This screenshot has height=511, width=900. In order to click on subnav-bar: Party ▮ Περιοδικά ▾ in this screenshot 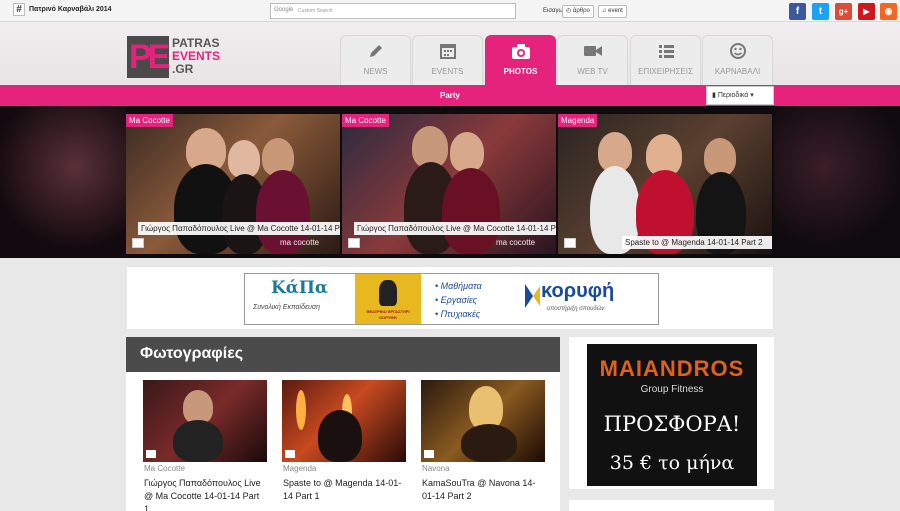, I will do `click(450, 95)`.